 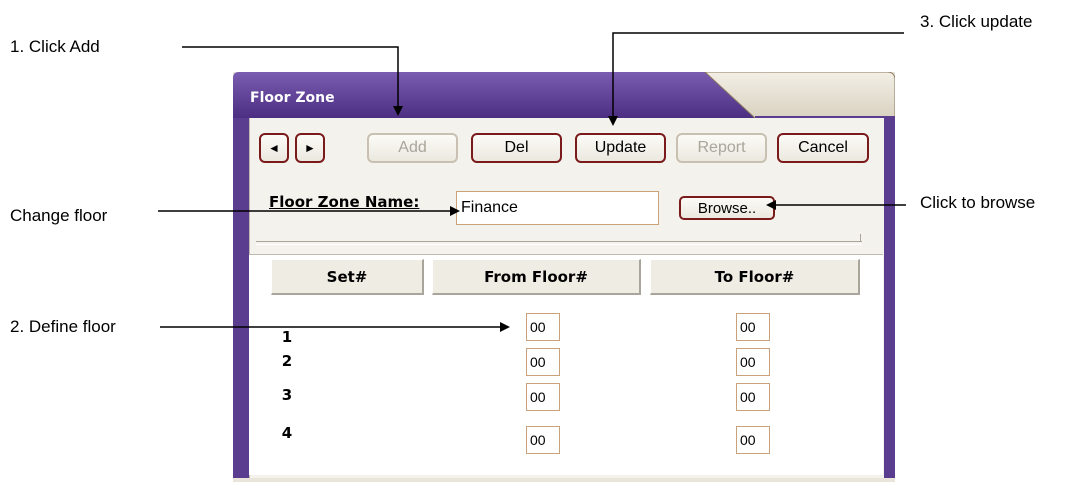 I want to click on add-button-label: Add, so click(x=412, y=147).